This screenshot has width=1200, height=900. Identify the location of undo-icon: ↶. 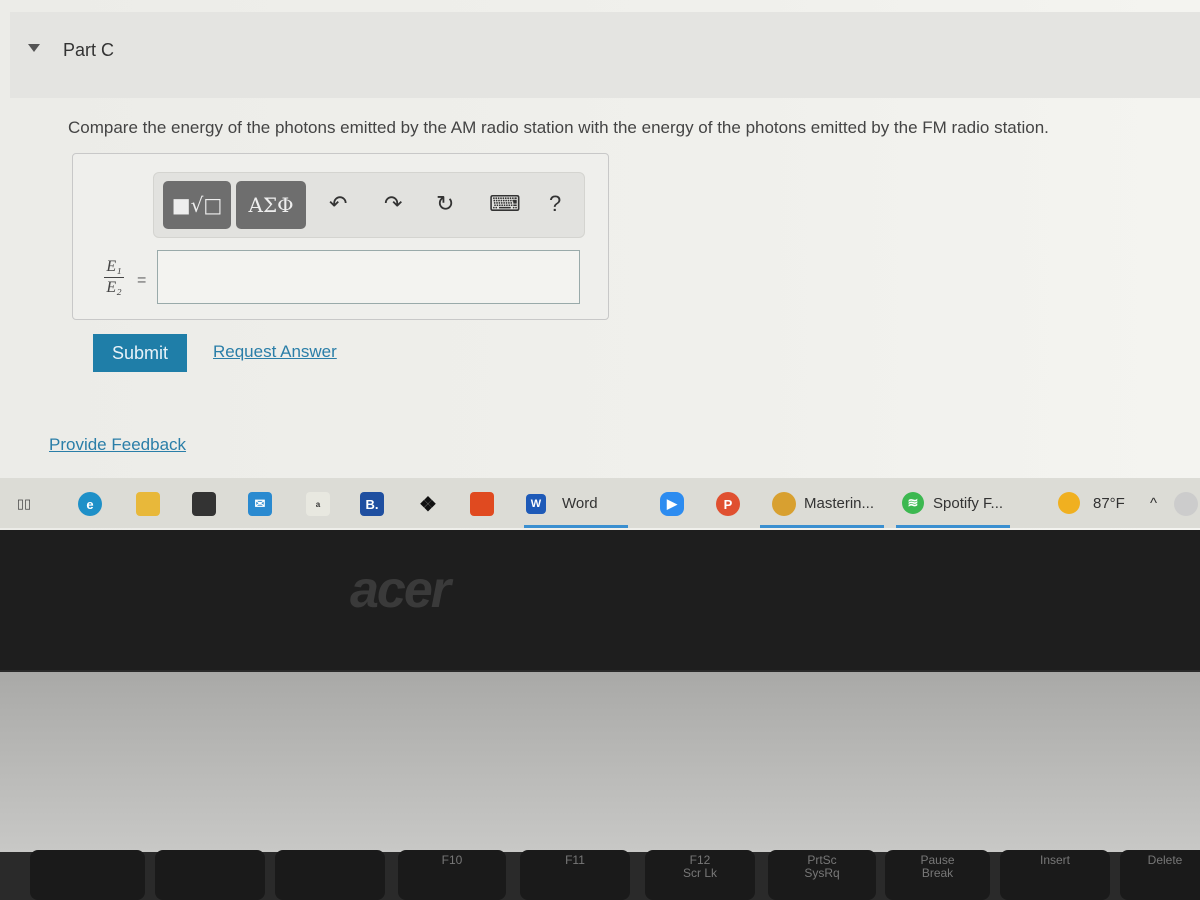
(338, 204).